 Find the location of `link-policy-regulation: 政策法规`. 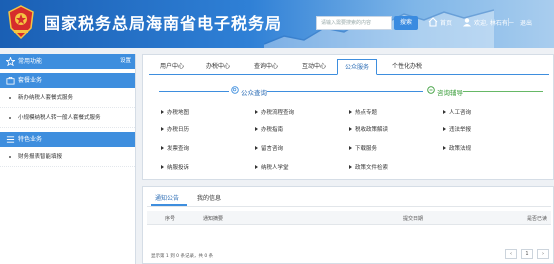

link-policy-regulation: 政策法规 is located at coordinates (456, 148).